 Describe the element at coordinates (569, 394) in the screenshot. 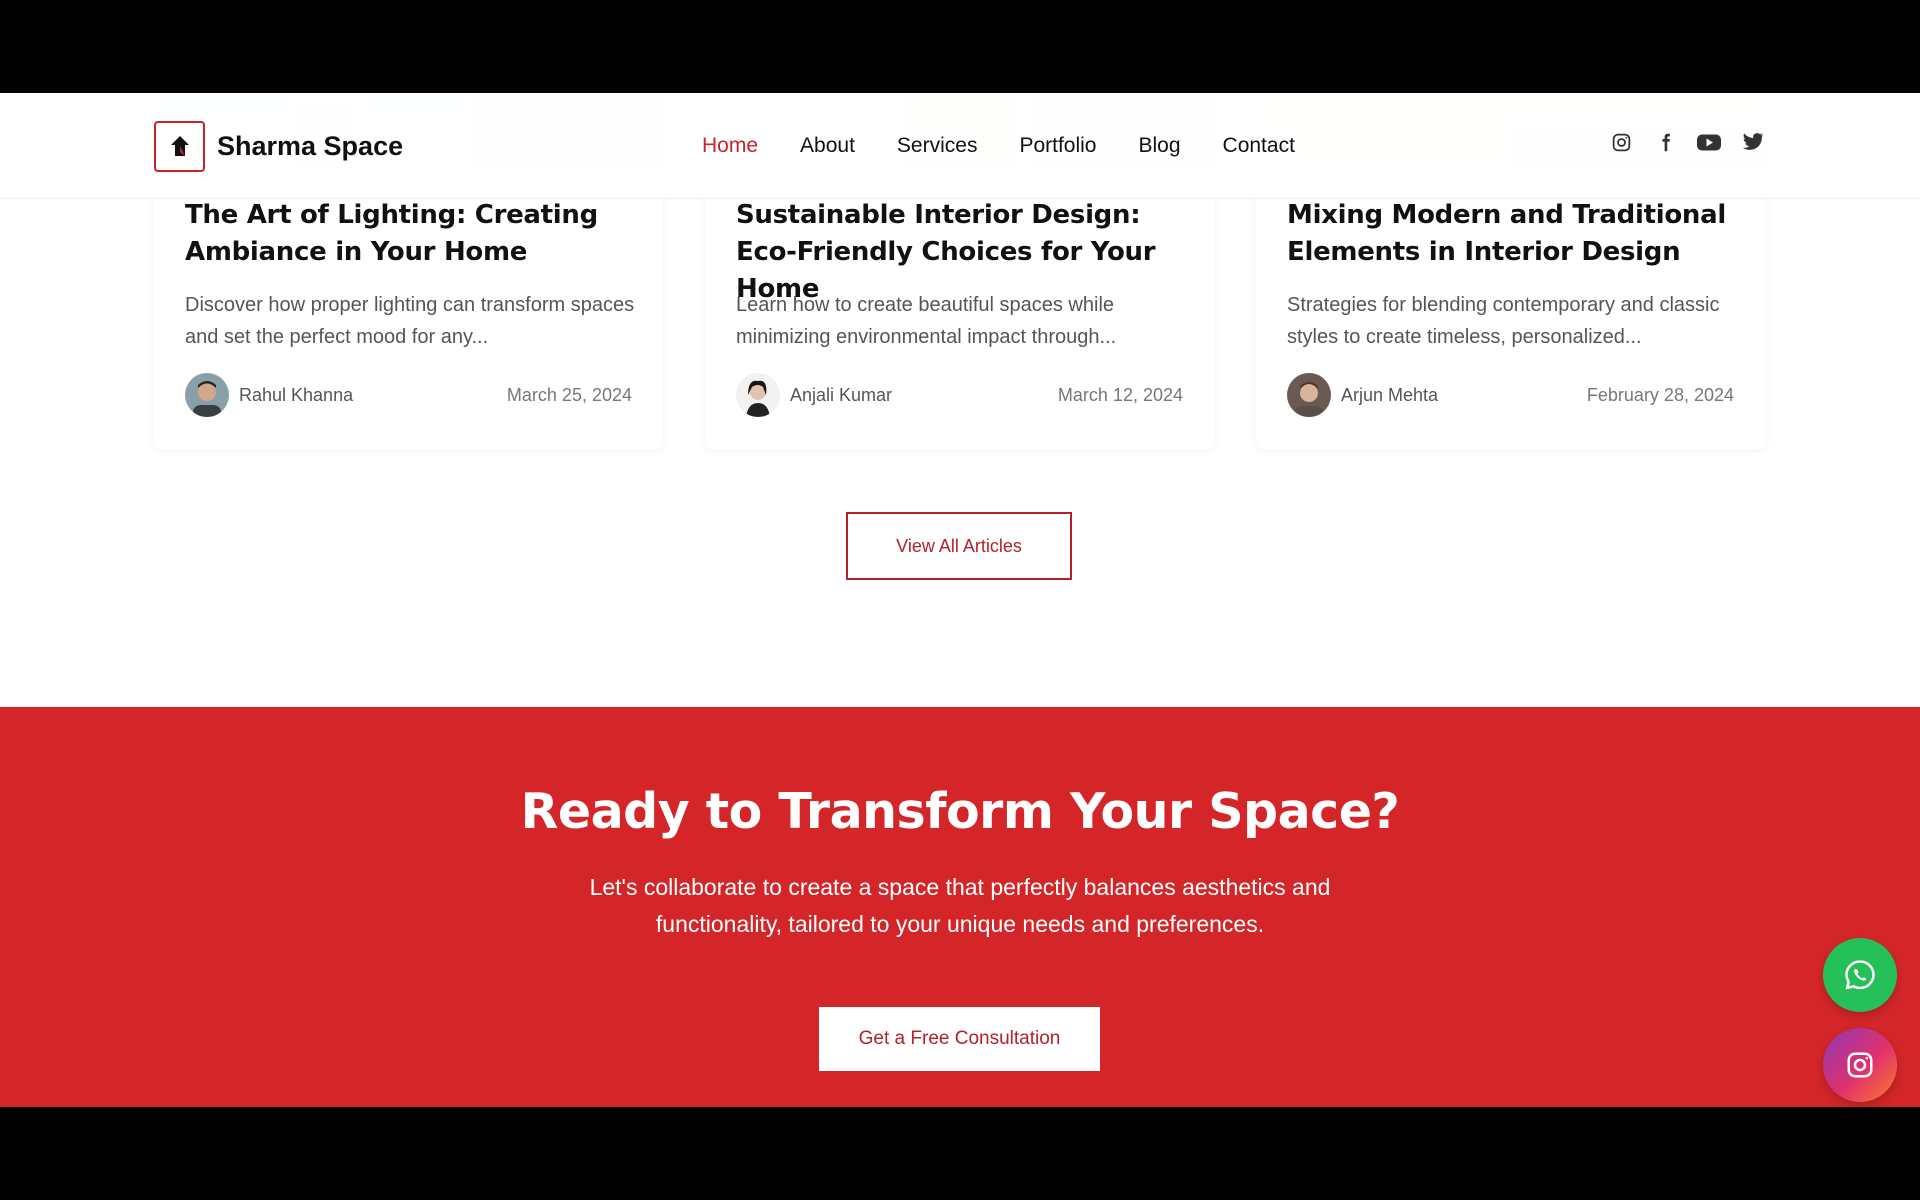

I see `card-date: March 25, 2024` at that location.